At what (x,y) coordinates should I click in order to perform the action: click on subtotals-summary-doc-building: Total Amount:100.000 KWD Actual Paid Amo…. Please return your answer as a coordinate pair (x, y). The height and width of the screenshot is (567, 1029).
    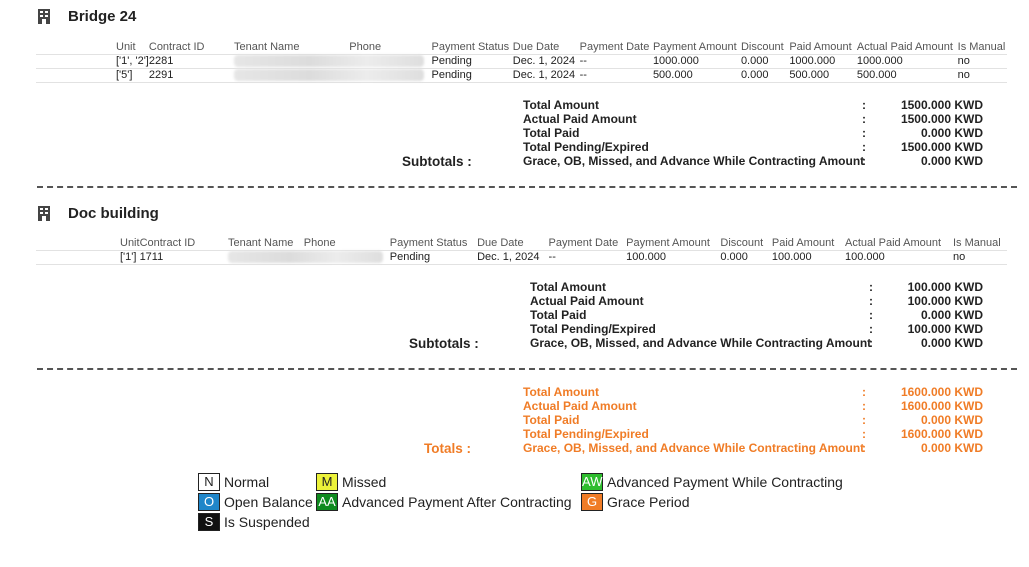
    Looking at the image, I should click on (756, 316).